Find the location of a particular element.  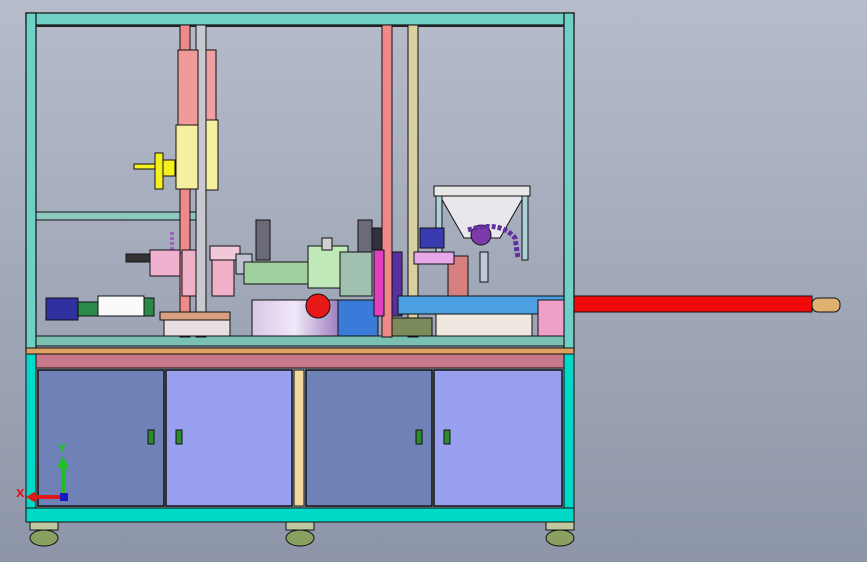

column-yellow-slider is located at coordinates (187, 157).